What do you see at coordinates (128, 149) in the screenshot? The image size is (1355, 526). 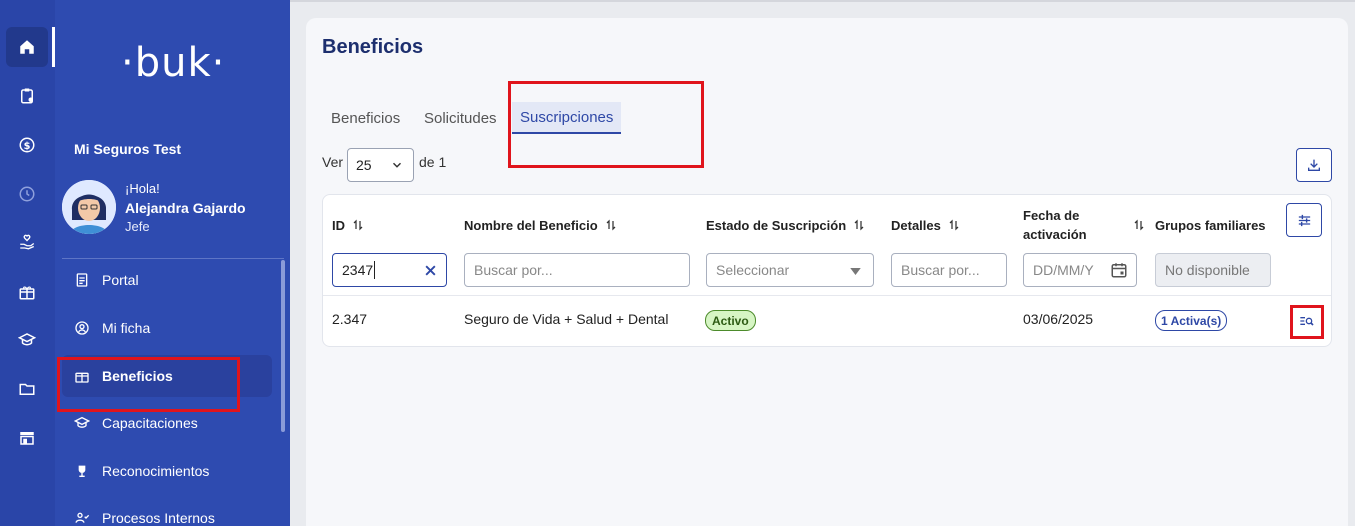 I see `company-name: Mi Seguros Test` at bounding box center [128, 149].